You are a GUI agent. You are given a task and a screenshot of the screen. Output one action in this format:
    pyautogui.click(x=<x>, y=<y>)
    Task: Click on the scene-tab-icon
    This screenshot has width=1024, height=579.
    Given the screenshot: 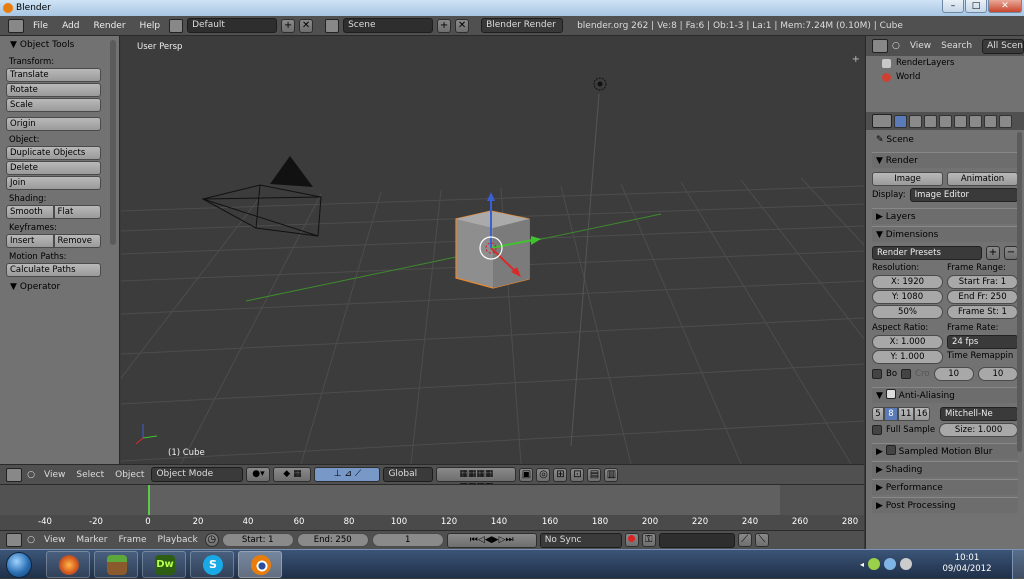 What is the action you would take?
    pyautogui.click(x=915, y=121)
    